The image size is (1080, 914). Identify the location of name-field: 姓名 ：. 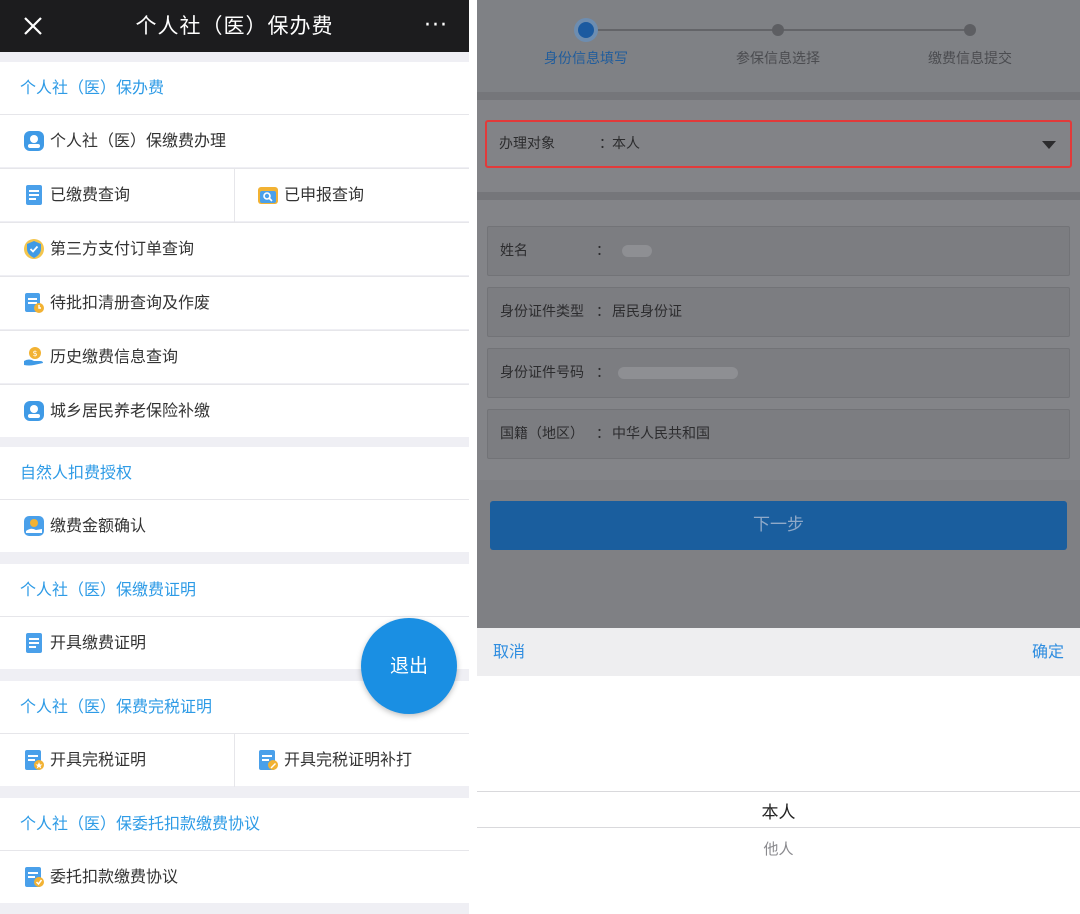
(778, 251).